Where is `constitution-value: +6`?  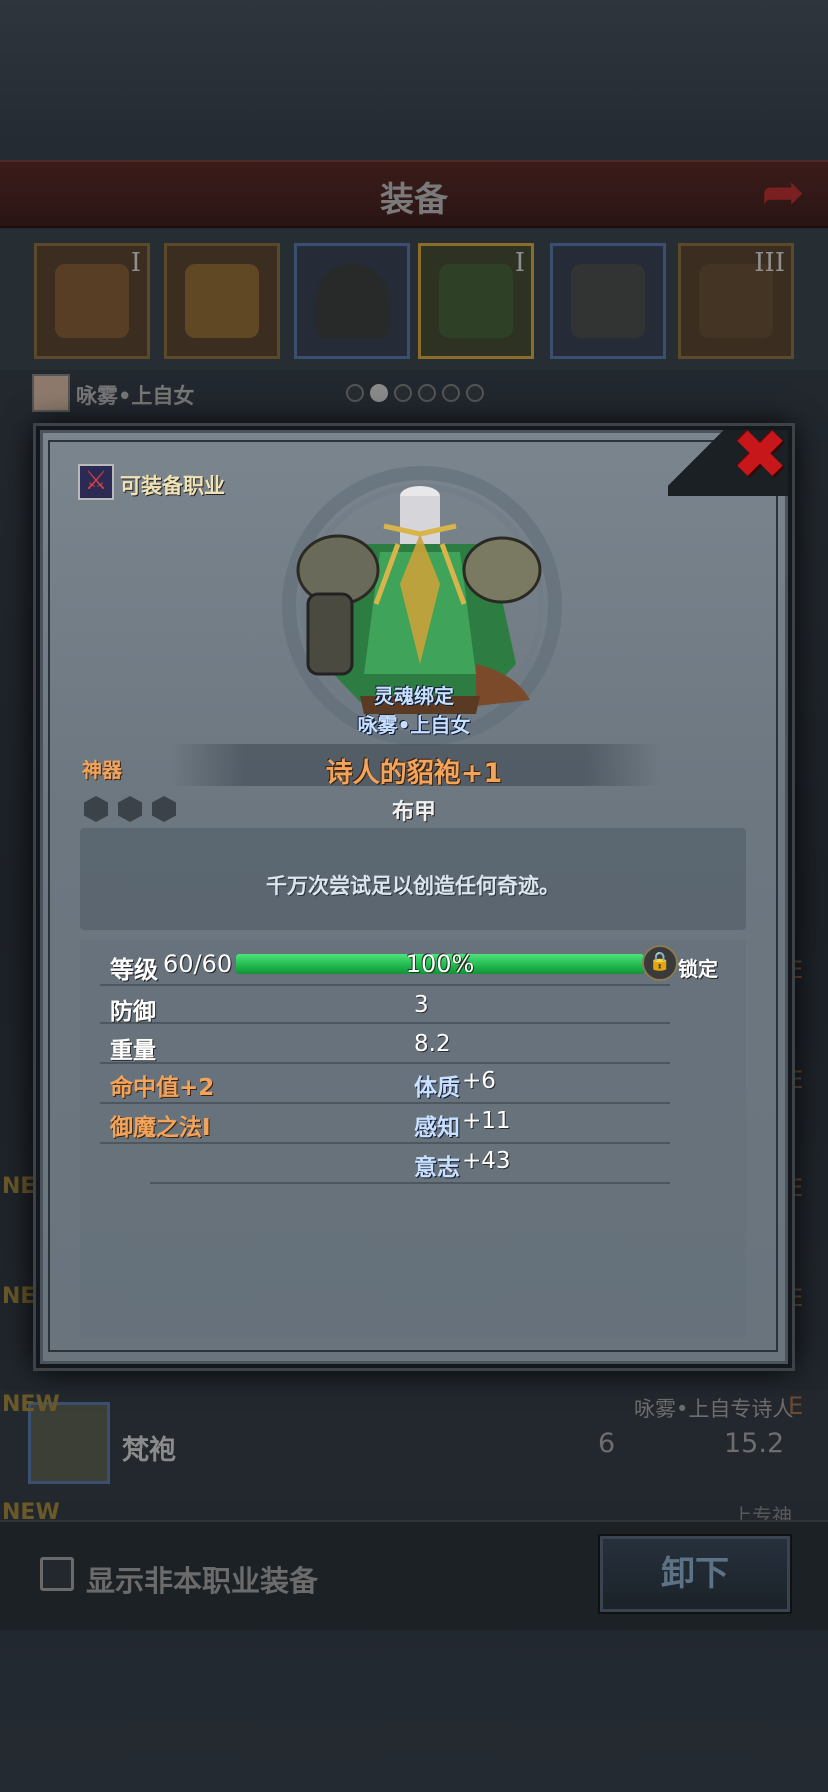 constitution-value: +6 is located at coordinates (479, 1081).